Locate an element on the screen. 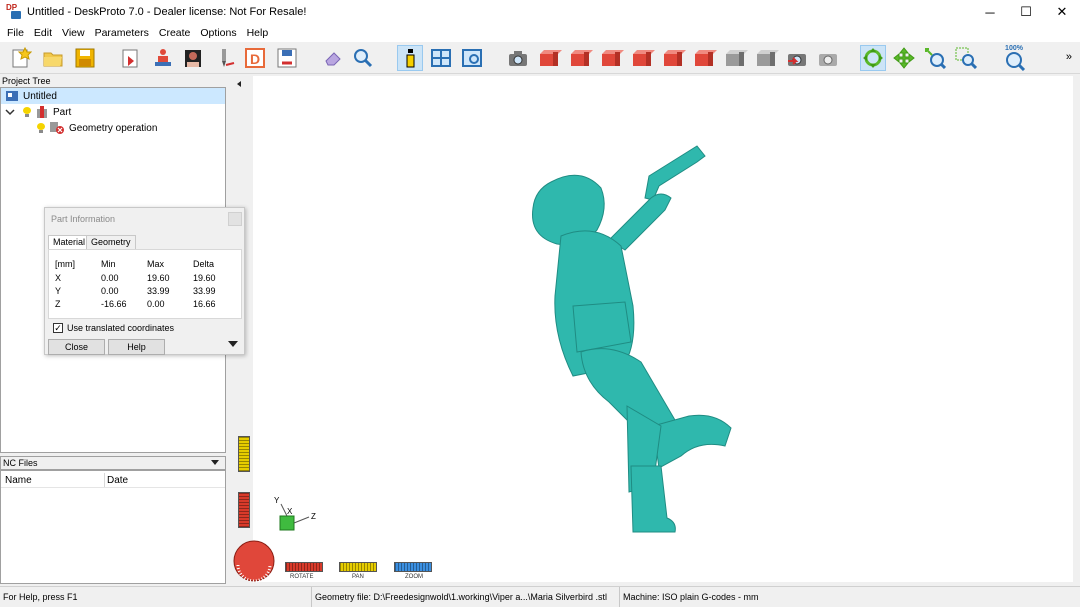 The width and height of the screenshot is (1080, 607). minimize-button: ─ is located at coordinates (990, 12).